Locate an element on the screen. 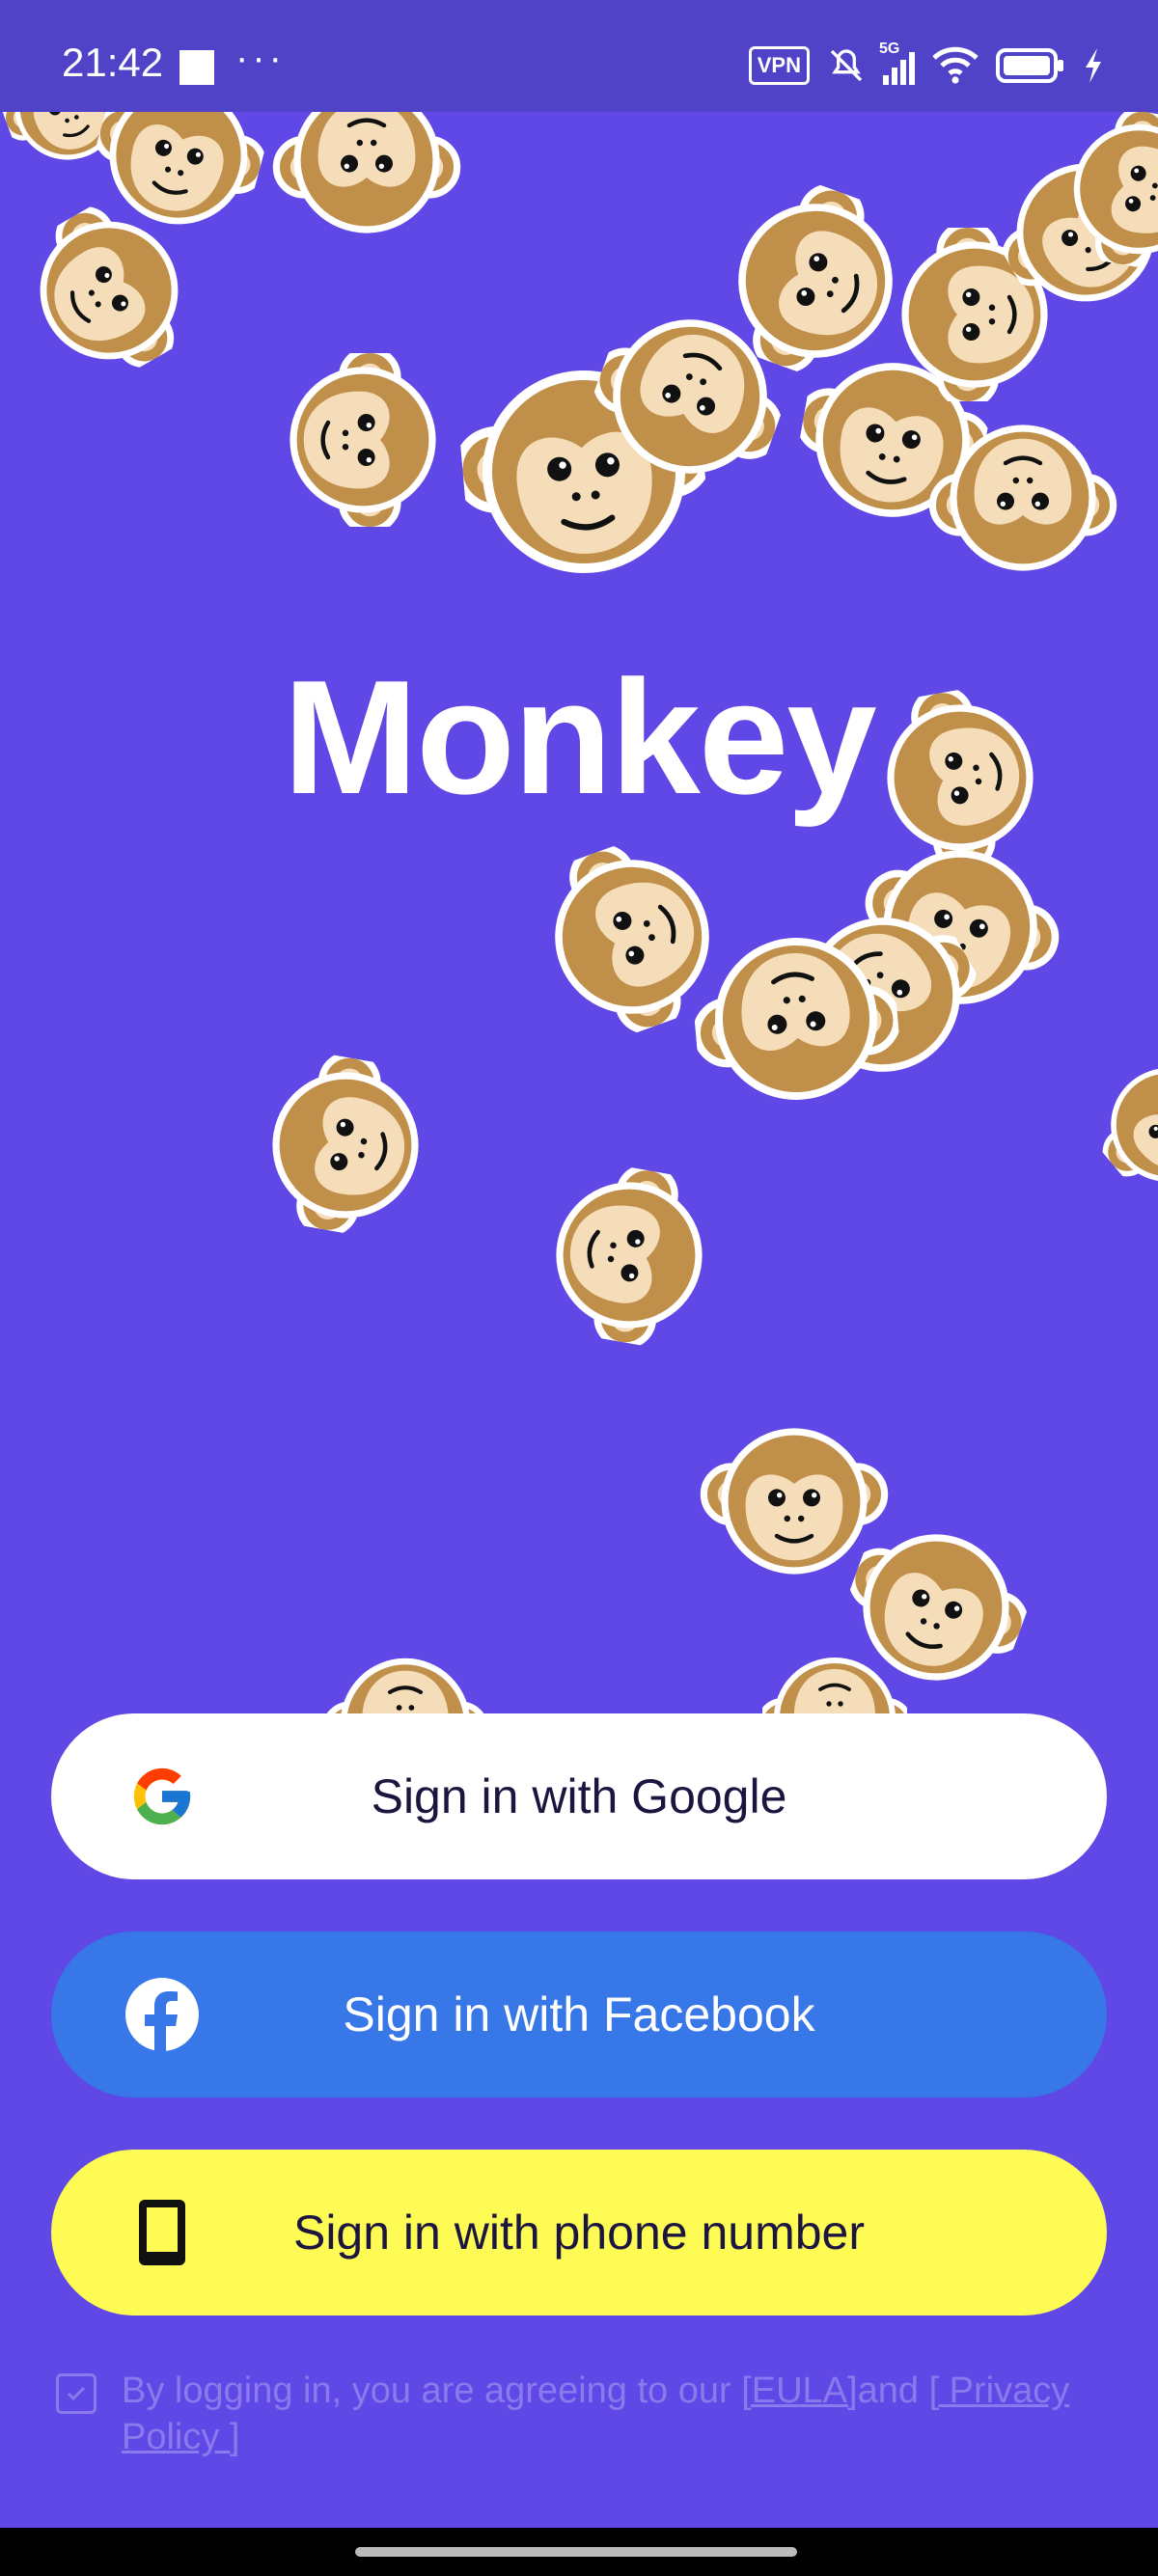 The image size is (1158, 2576). sign-in-google-button: Sign in with Google is located at coordinates (579, 1796).